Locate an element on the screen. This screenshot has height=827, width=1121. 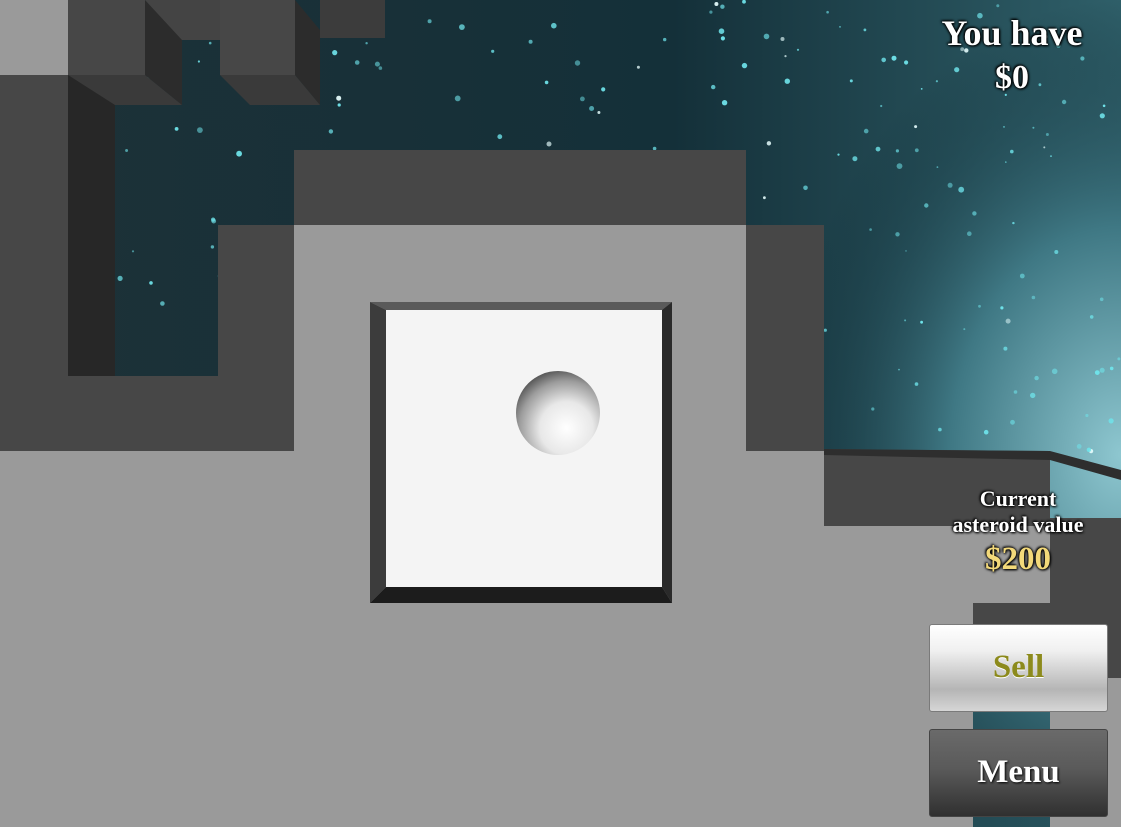
left-wall is located at coordinates (34, 225).